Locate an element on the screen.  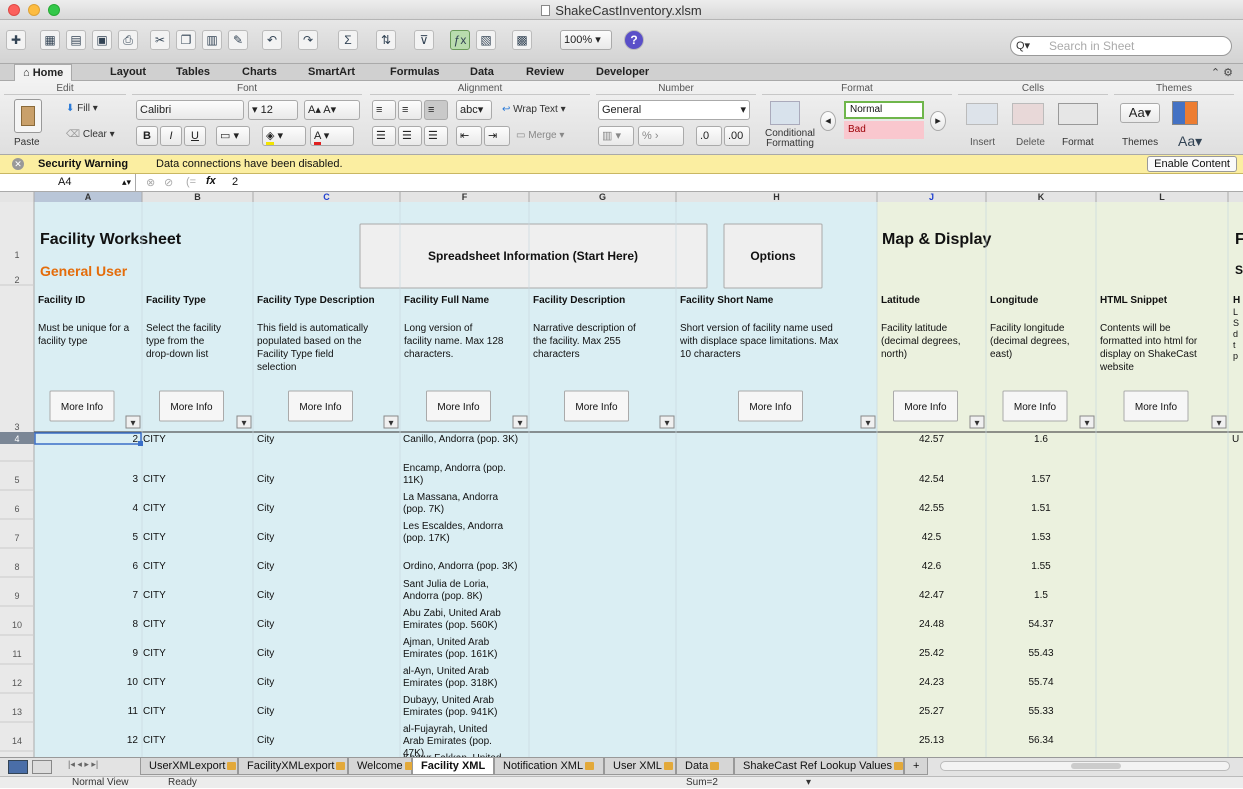
format-painter-icon: ✎ is located at coordinates (238, 40).